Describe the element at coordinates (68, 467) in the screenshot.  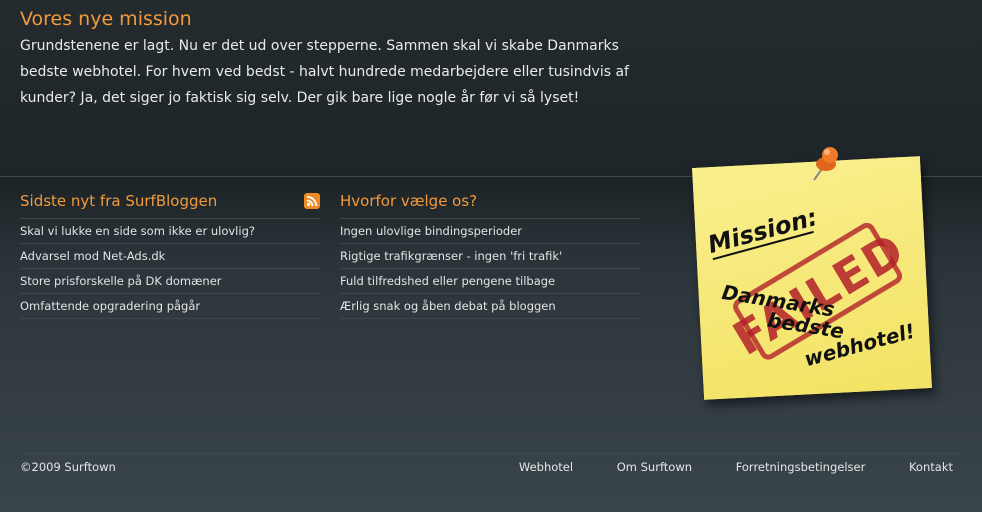
I see `copyright: ©2009 Surftown` at that location.